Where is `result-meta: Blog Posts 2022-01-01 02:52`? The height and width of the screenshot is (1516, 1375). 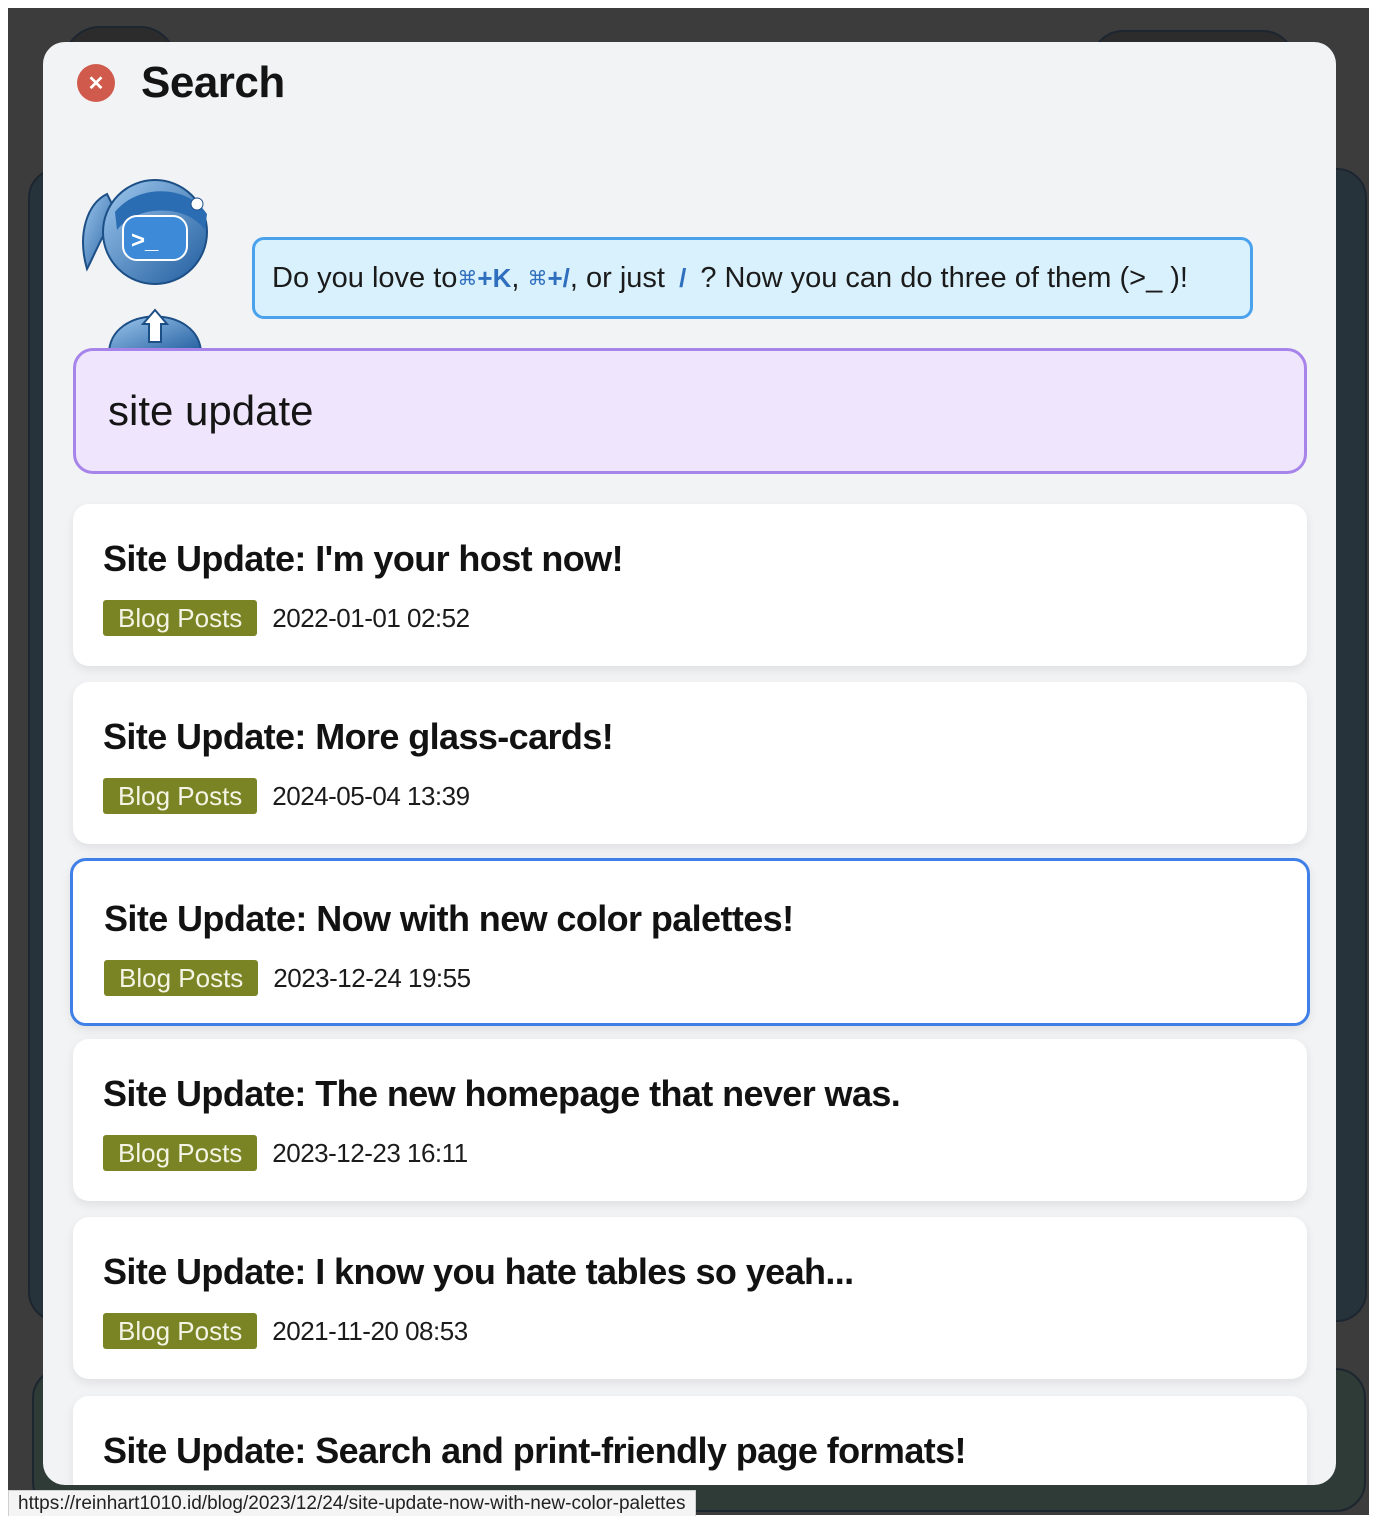 result-meta: Blog Posts 2022-01-01 02:52 is located at coordinates (705, 618).